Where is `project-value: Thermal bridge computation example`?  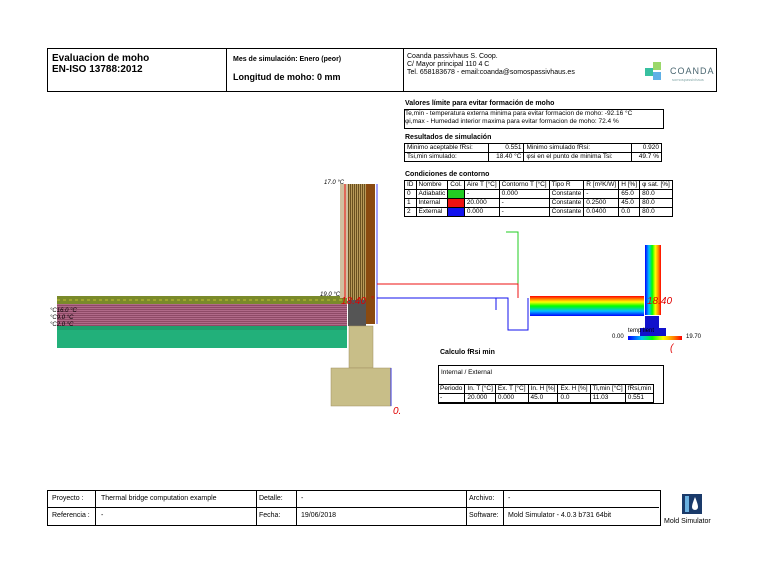
project-value: Thermal bridge computation example is located at coordinates (159, 498).